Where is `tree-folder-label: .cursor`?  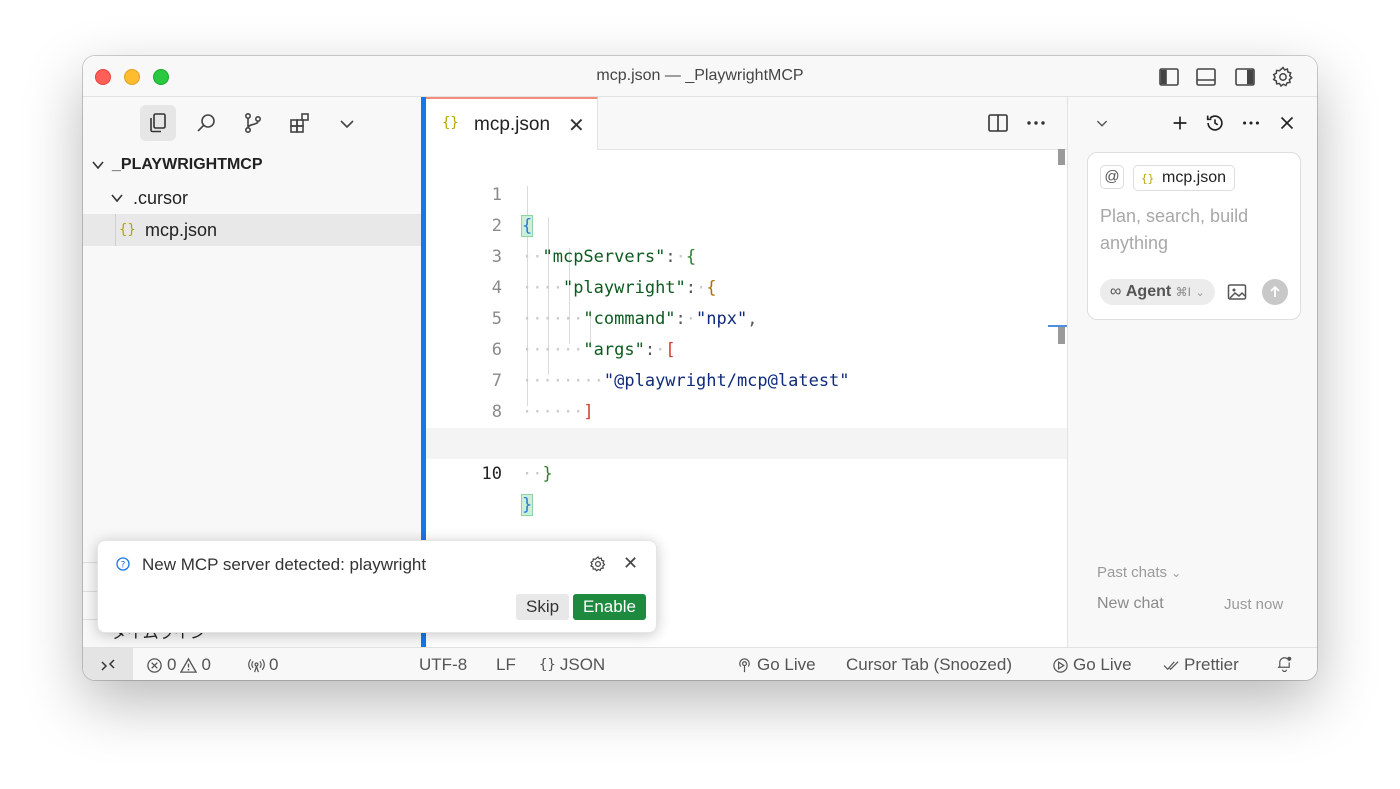 tree-folder-label: .cursor is located at coordinates (161, 198).